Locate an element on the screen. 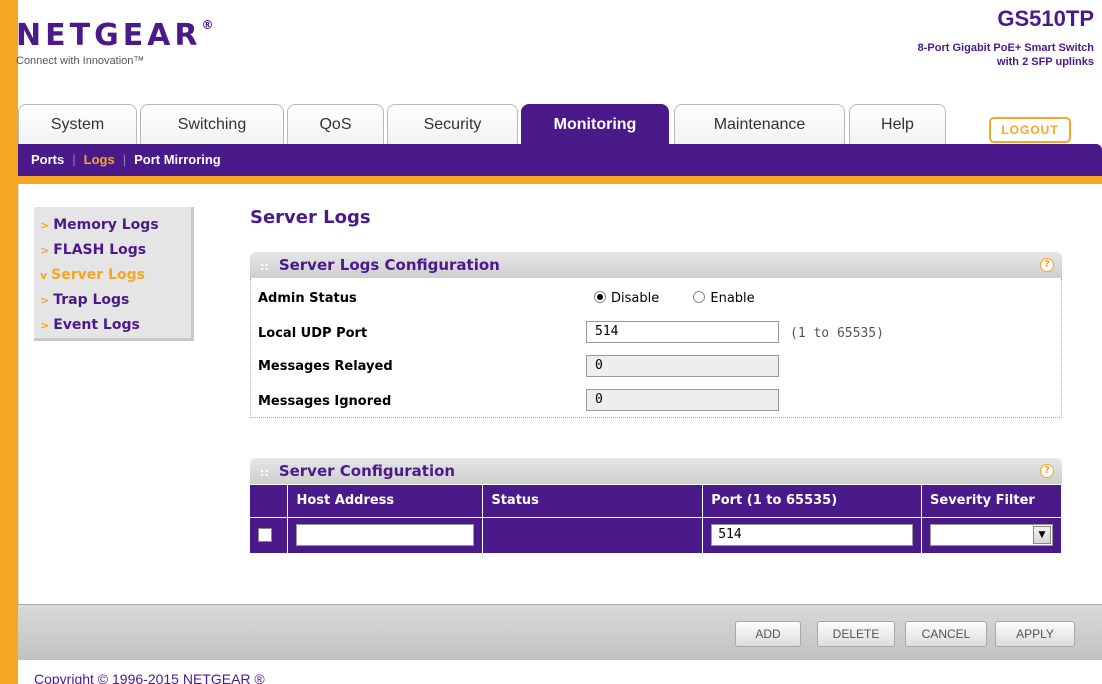  tab-help: Help is located at coordinates (897, 124).